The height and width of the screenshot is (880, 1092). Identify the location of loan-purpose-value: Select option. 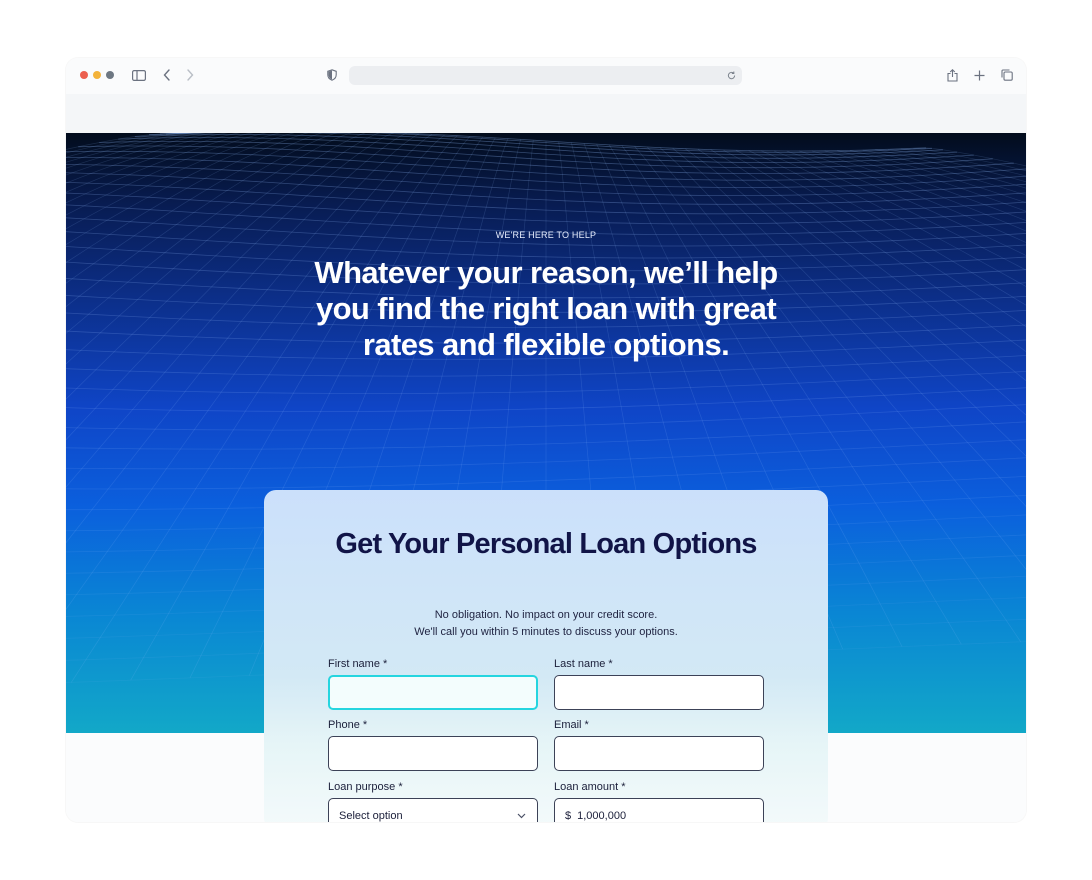
(371, 815).